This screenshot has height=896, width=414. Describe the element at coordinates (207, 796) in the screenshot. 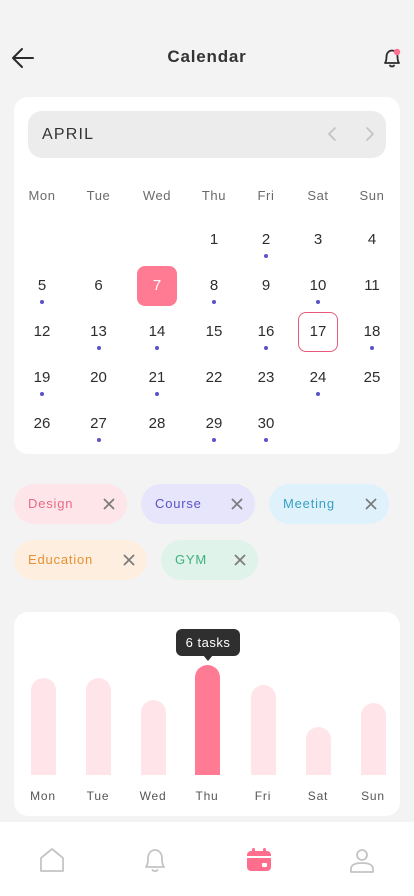

I see `chart-axis-label: Thu` at that location.